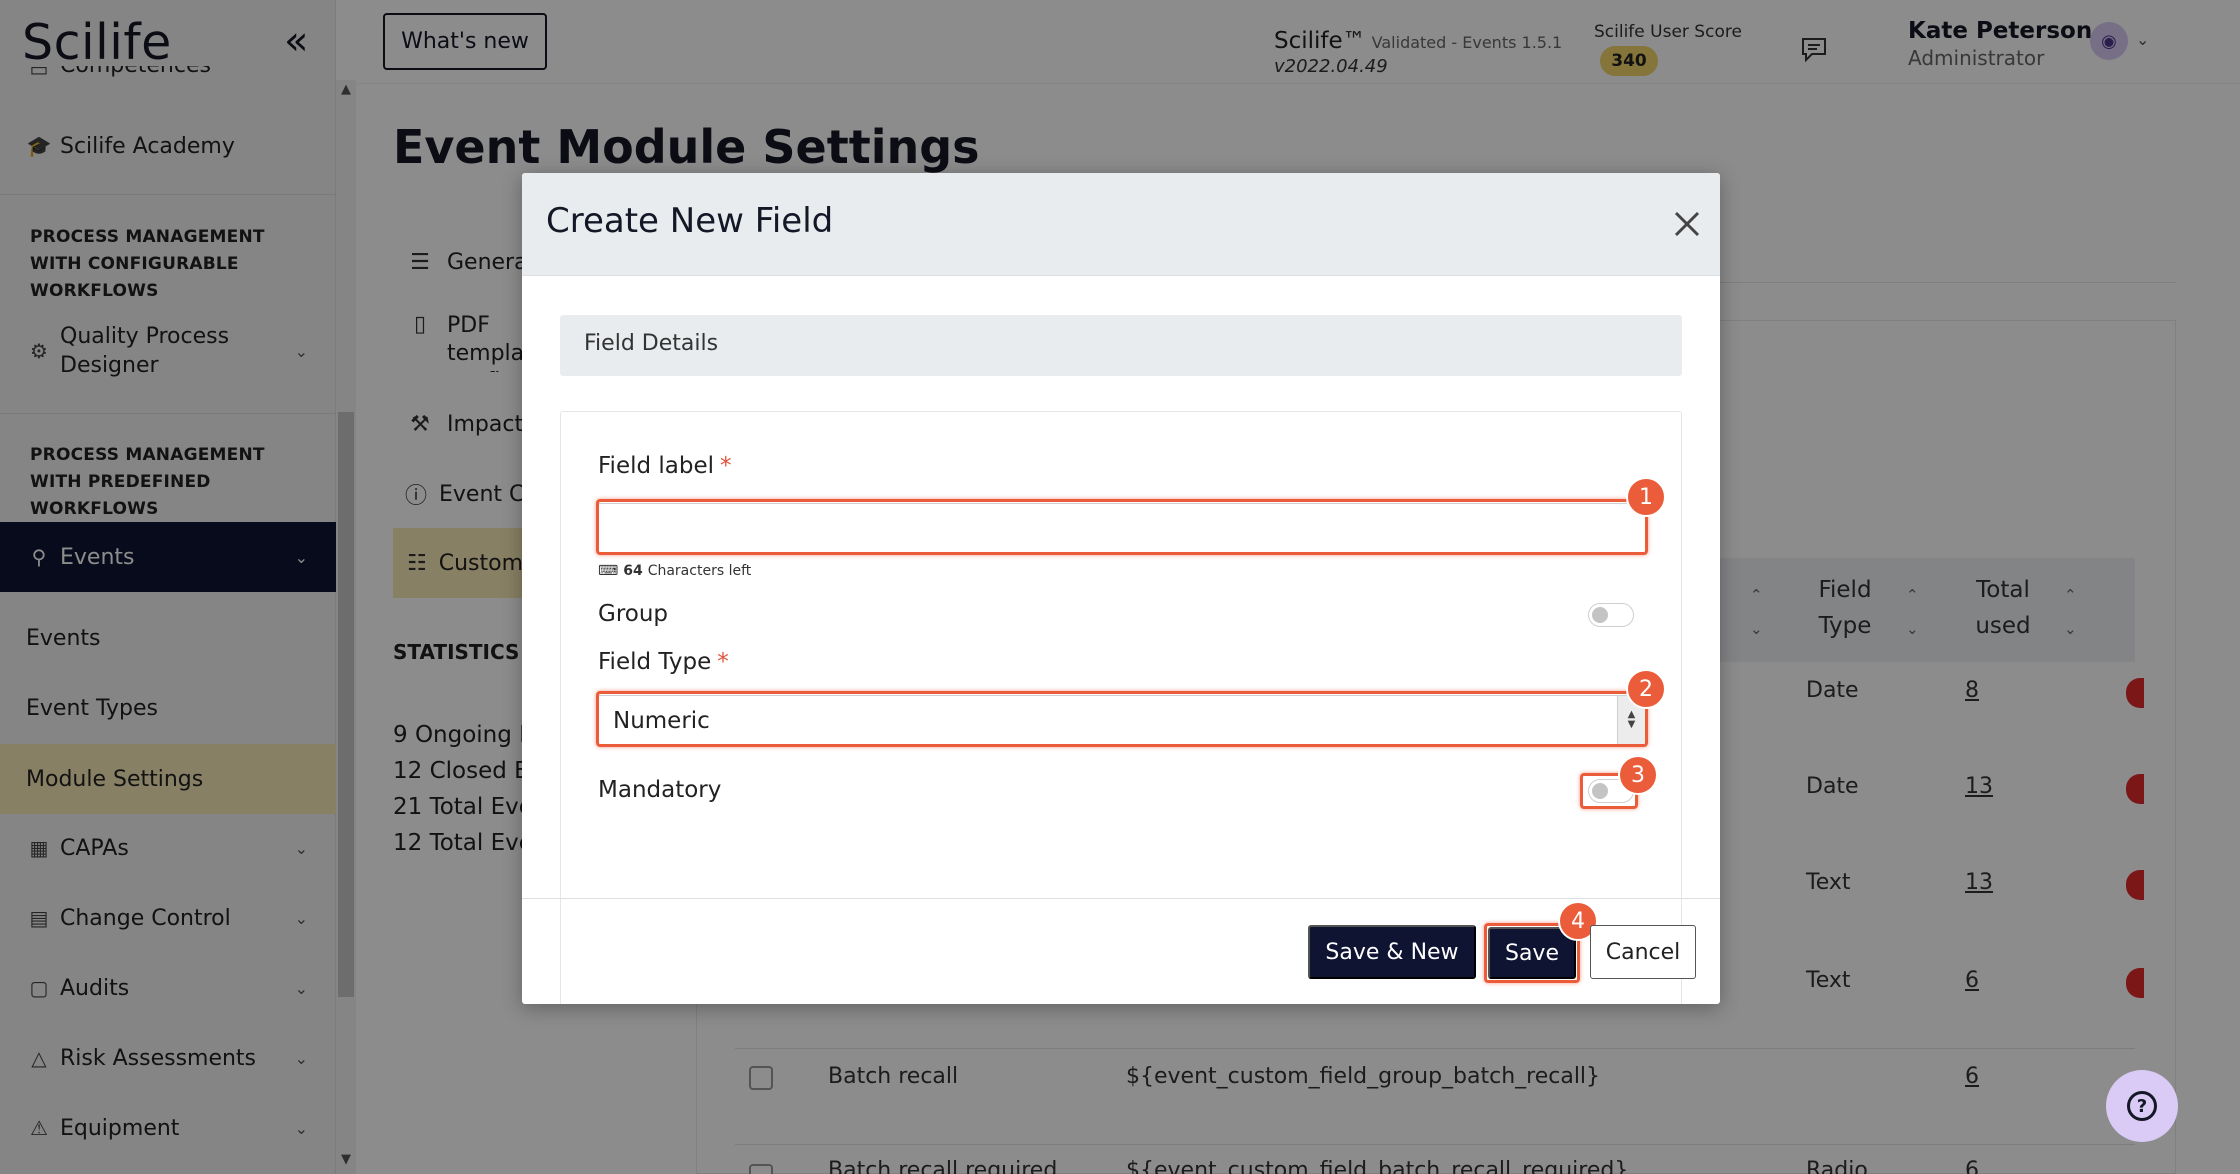 Image resolution: width=2240 pixels, height=1174 pixels. I want to click on help-button: ?, so click(2142, 1106).